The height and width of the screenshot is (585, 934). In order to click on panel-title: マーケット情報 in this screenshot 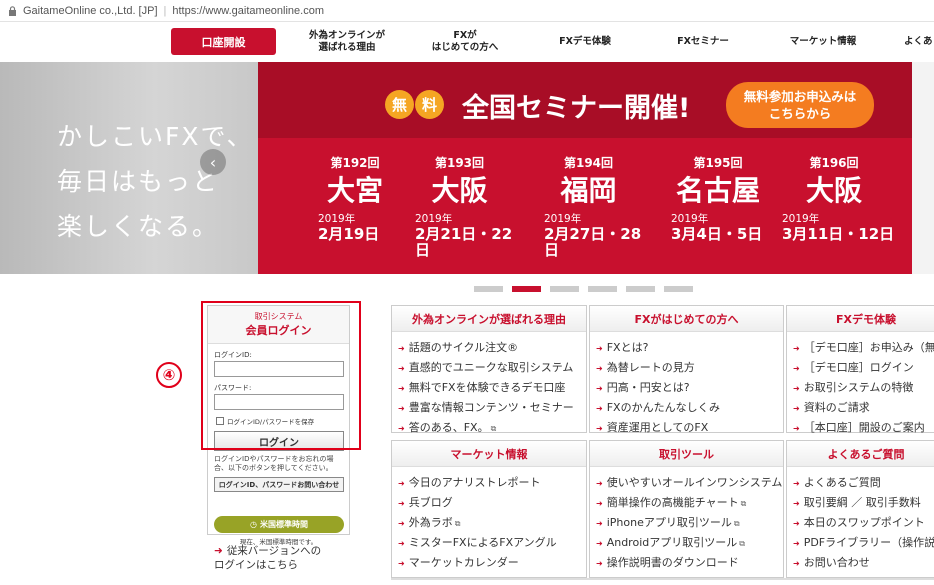, I will do `click(489, 454)`.